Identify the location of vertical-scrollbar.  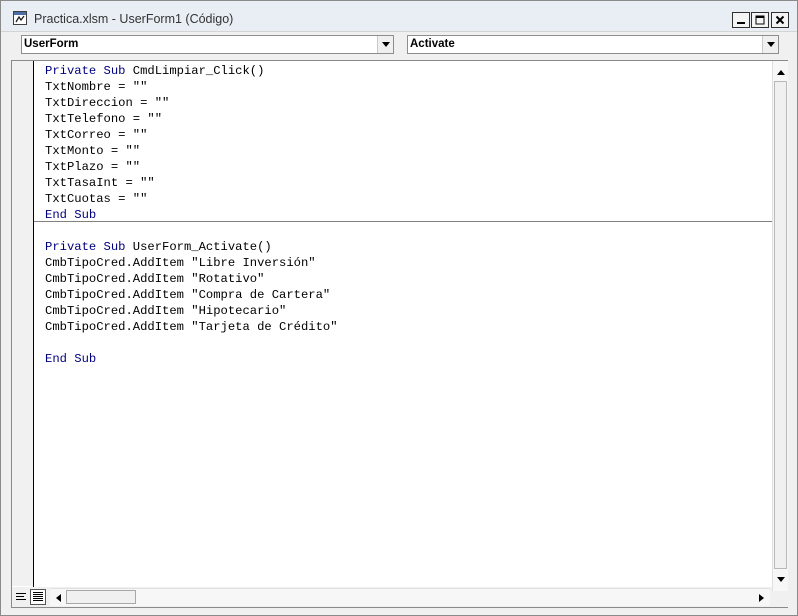
(780, 326).